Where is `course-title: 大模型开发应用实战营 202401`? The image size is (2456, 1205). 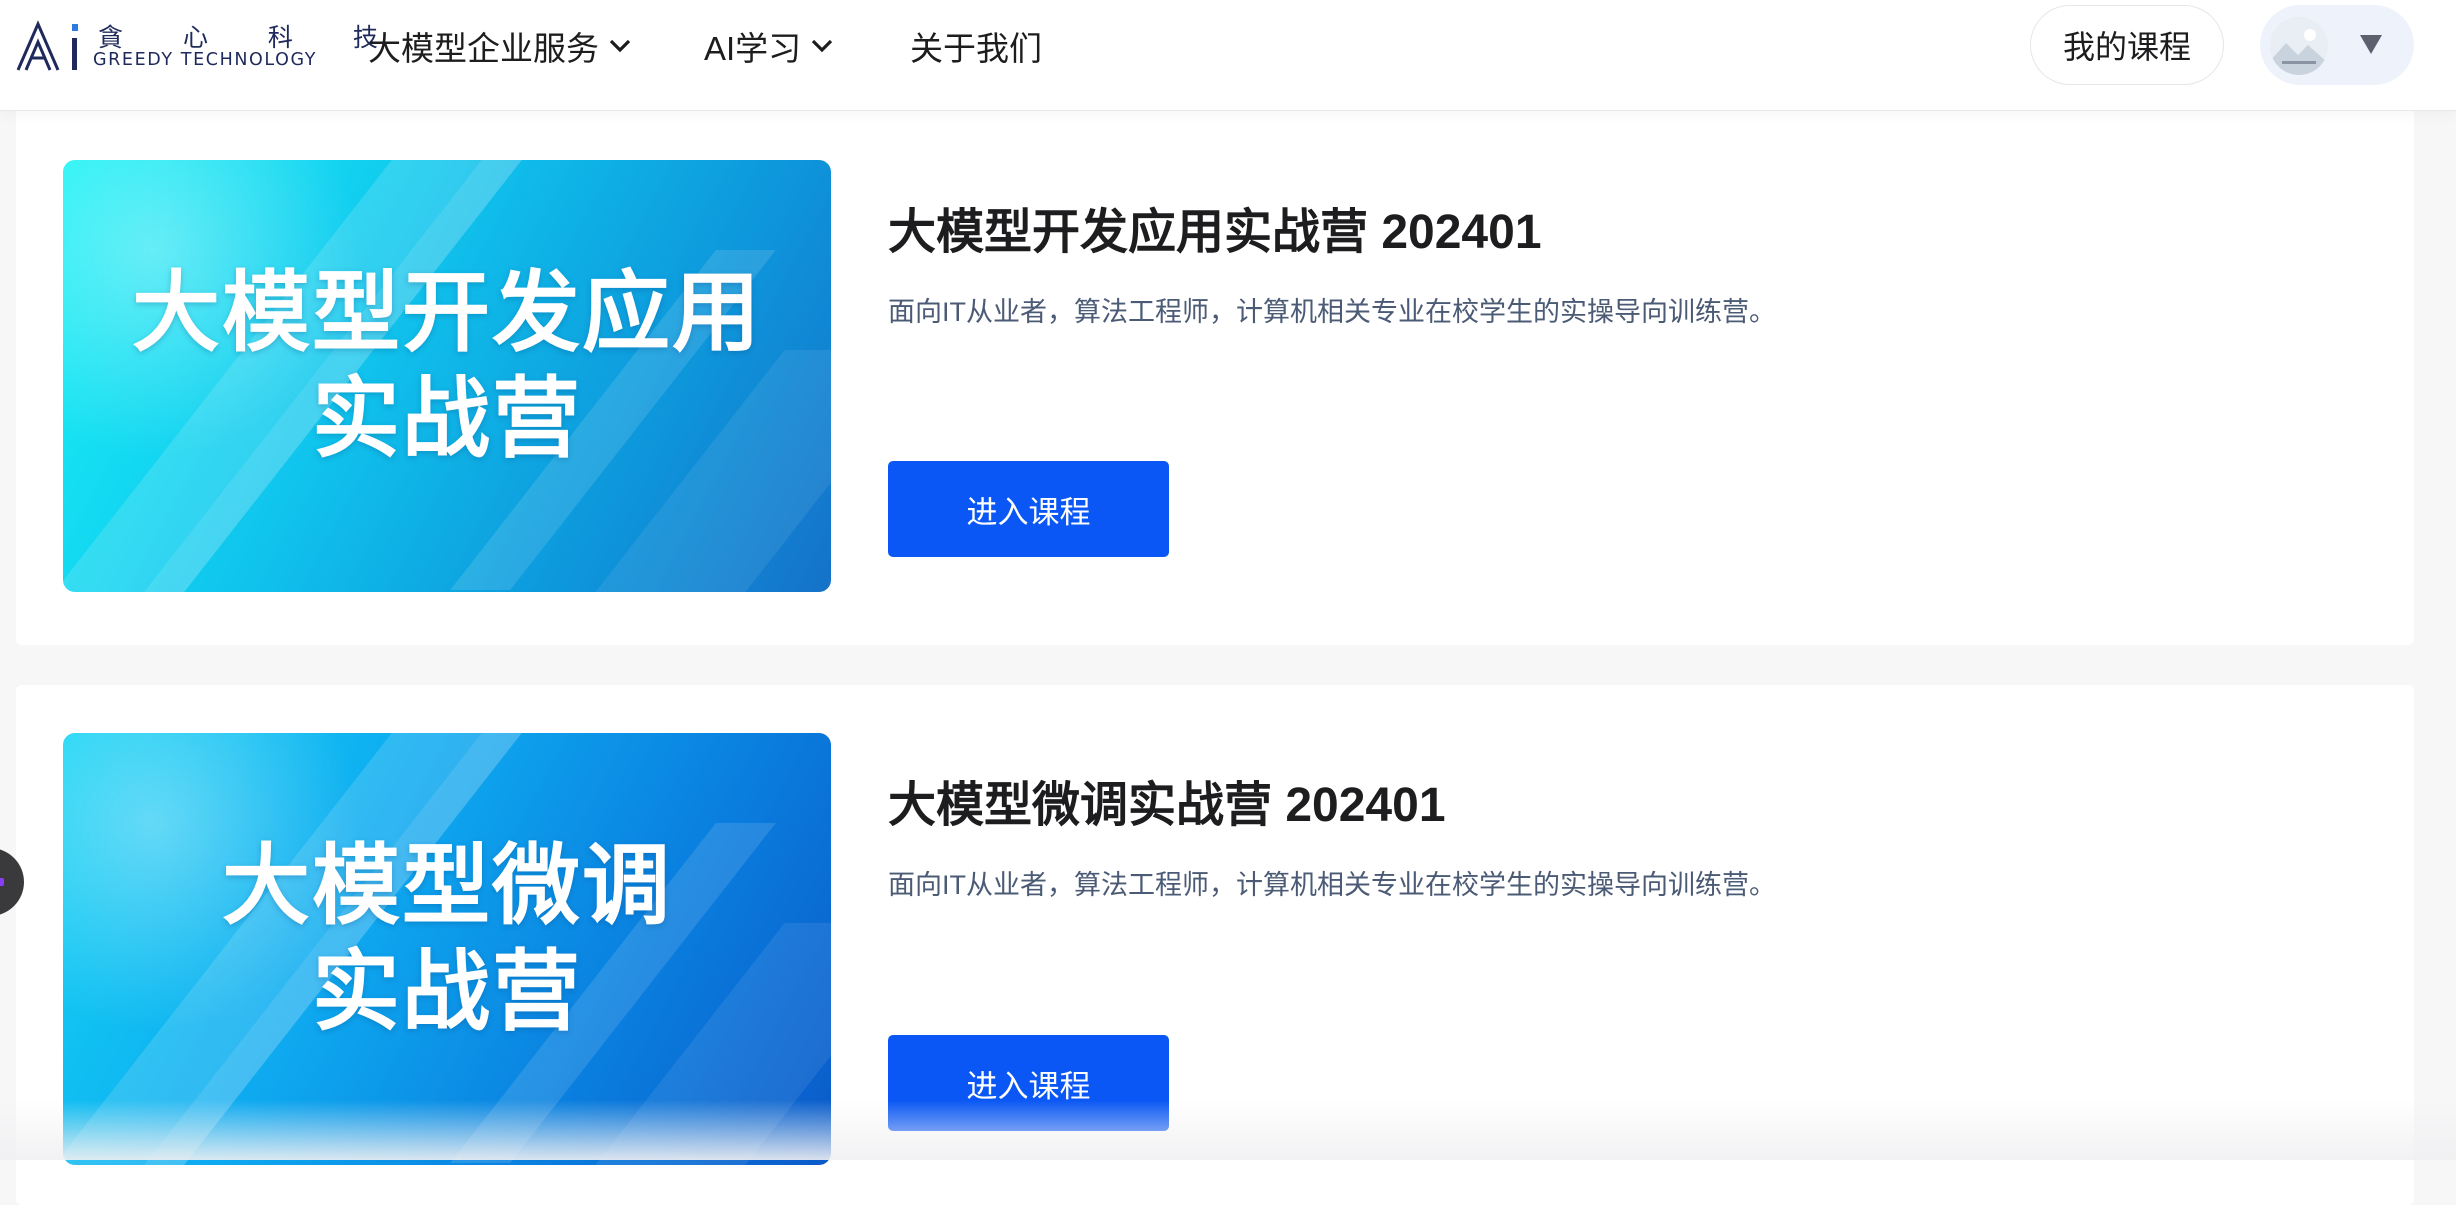 course-title: 大模型开发应用实战营 202401 is located at coordinates (1215, 232).